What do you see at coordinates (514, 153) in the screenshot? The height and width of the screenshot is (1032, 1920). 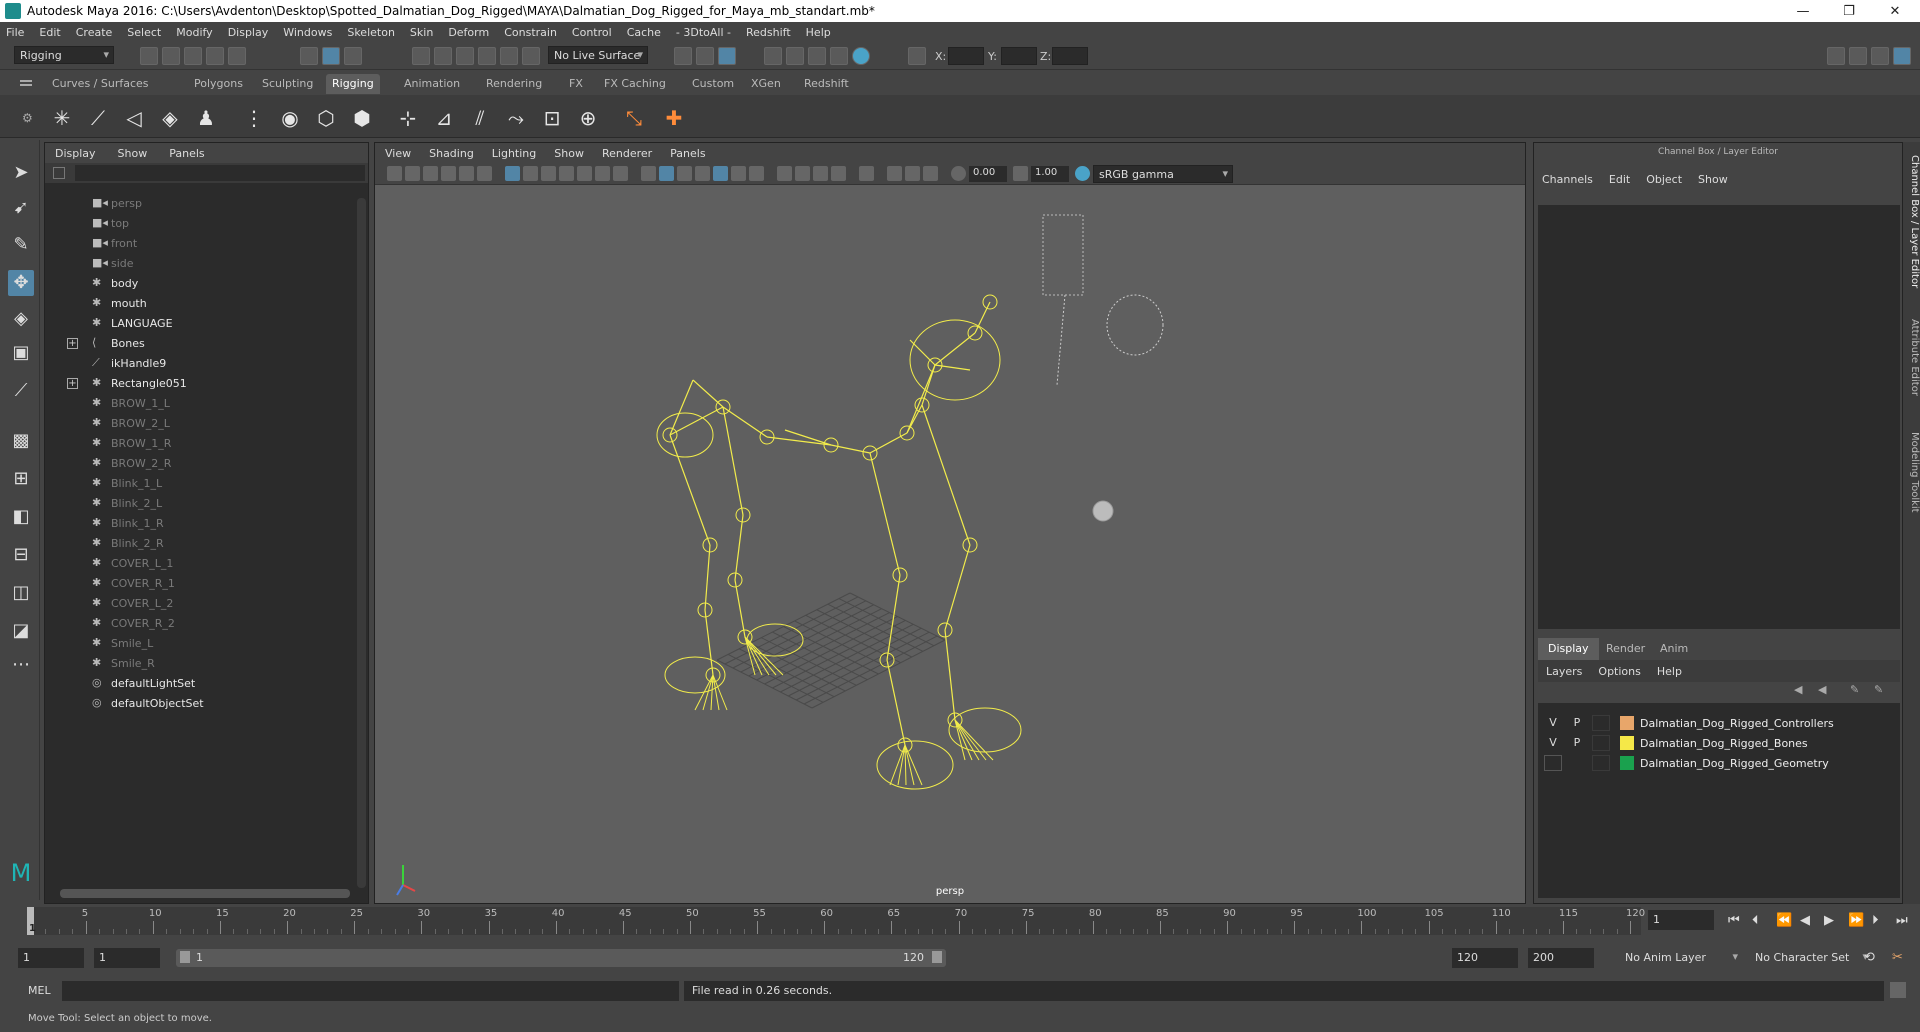 I see `viewport-menu-lighting: Lighting` at bounding box center [514, 153].